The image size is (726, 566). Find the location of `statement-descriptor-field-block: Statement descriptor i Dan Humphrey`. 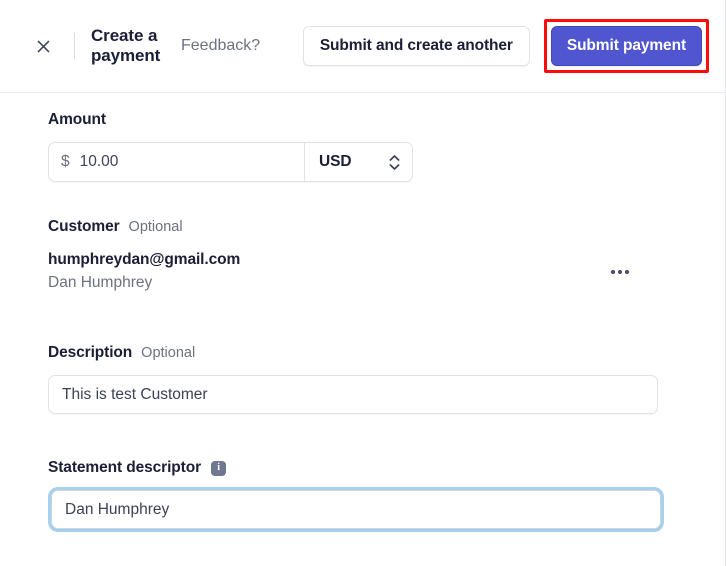

statement-descriptor-field-block: Statement descriptor i Dan Humphrey is located at coordinates (362, 495).